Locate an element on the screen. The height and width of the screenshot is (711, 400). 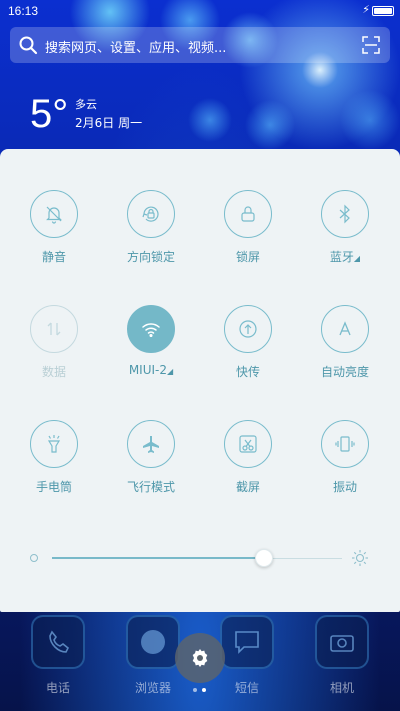
settings-button is located at coordinates (200, 658).